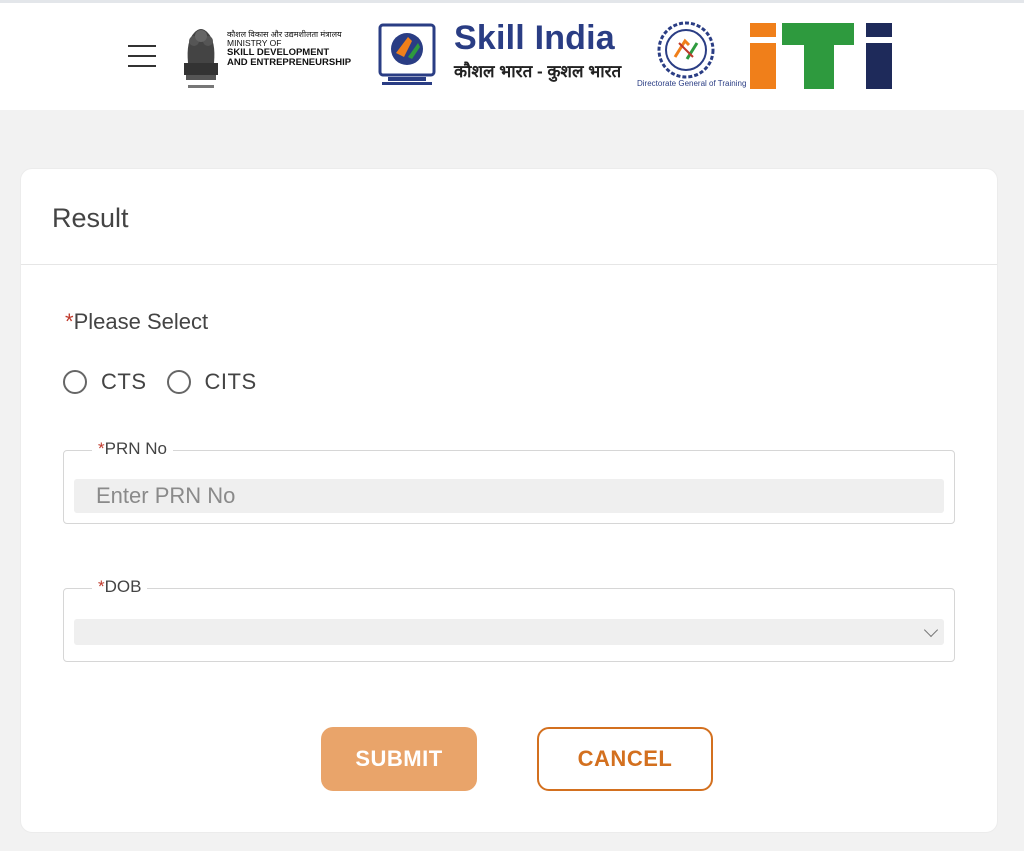  Describe the element at coordinates (821, 56) in the screenshot. I see `iti-logo` at that location.